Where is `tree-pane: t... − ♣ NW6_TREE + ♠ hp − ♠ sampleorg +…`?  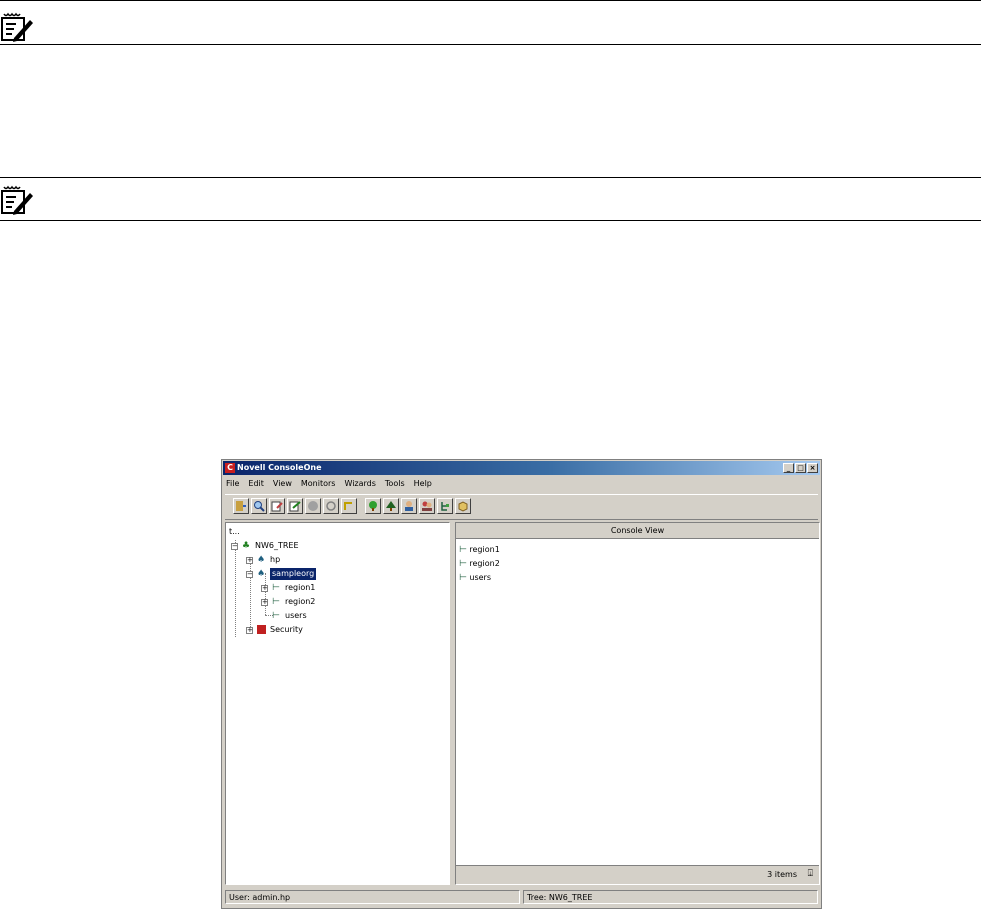
tree-pane: t... − ♣ NW6_TREE + ♠ hp − ♠ sampleorg +… is located at coordinates (337, 703).